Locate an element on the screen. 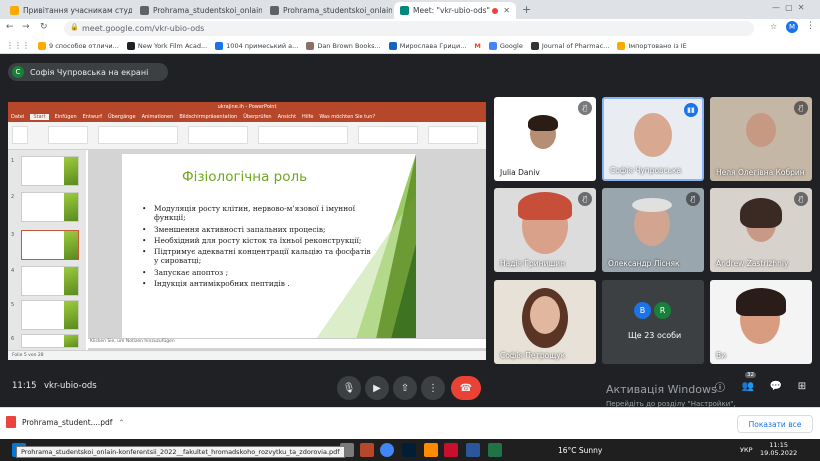  more-participants-tile: B R Ще 23 особи is located at coordinates (653, 322).